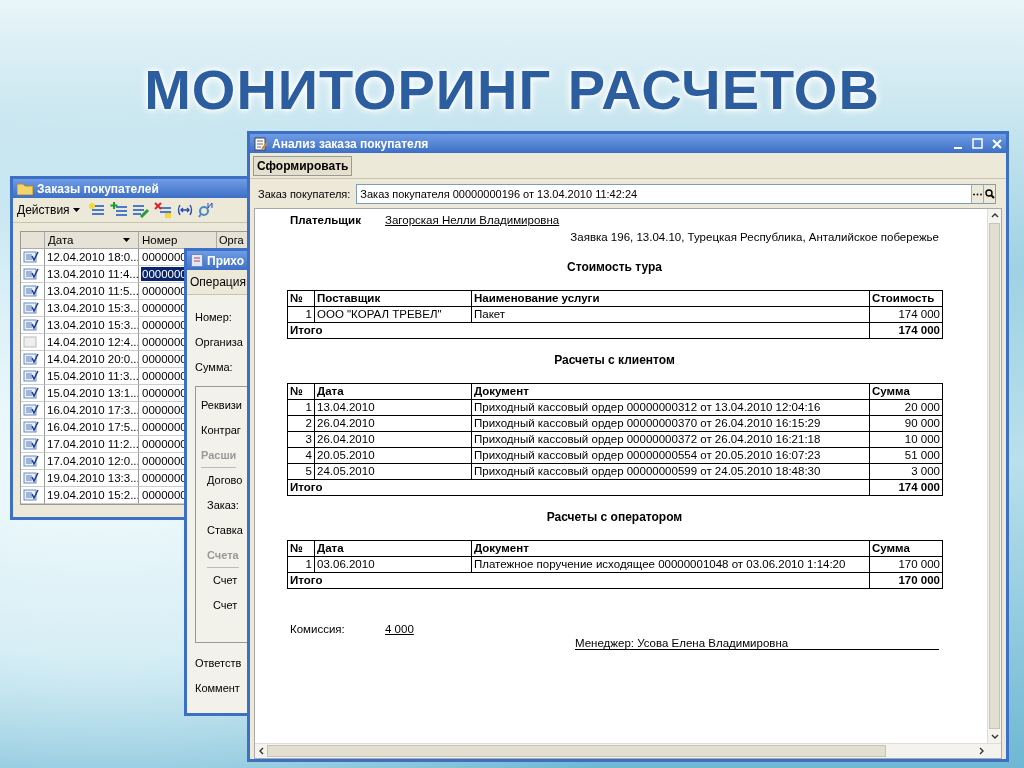  Describe the element at coordinates (614, 267) in the screenshot. I see `section-title: Стоимость тура` at that location.